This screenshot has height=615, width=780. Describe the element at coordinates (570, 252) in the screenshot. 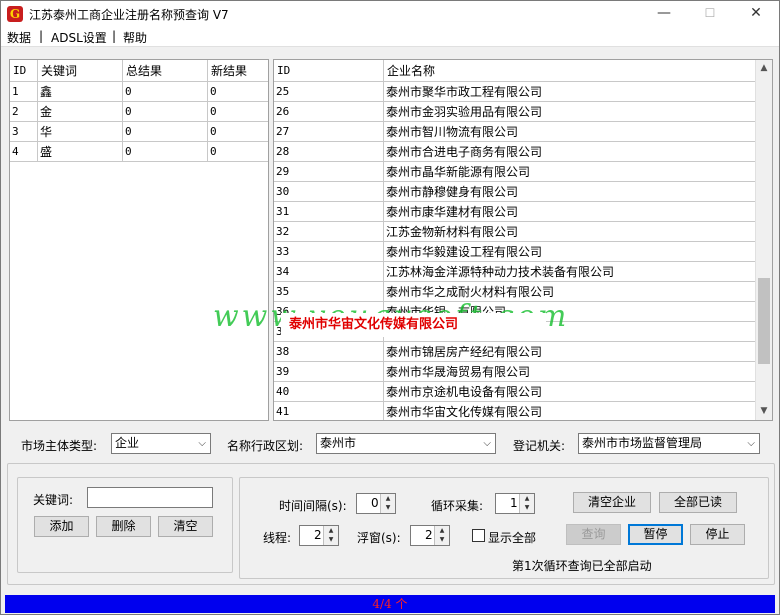

I see `table-cell: 泰州市华毅建设工程有限公司` at that location.